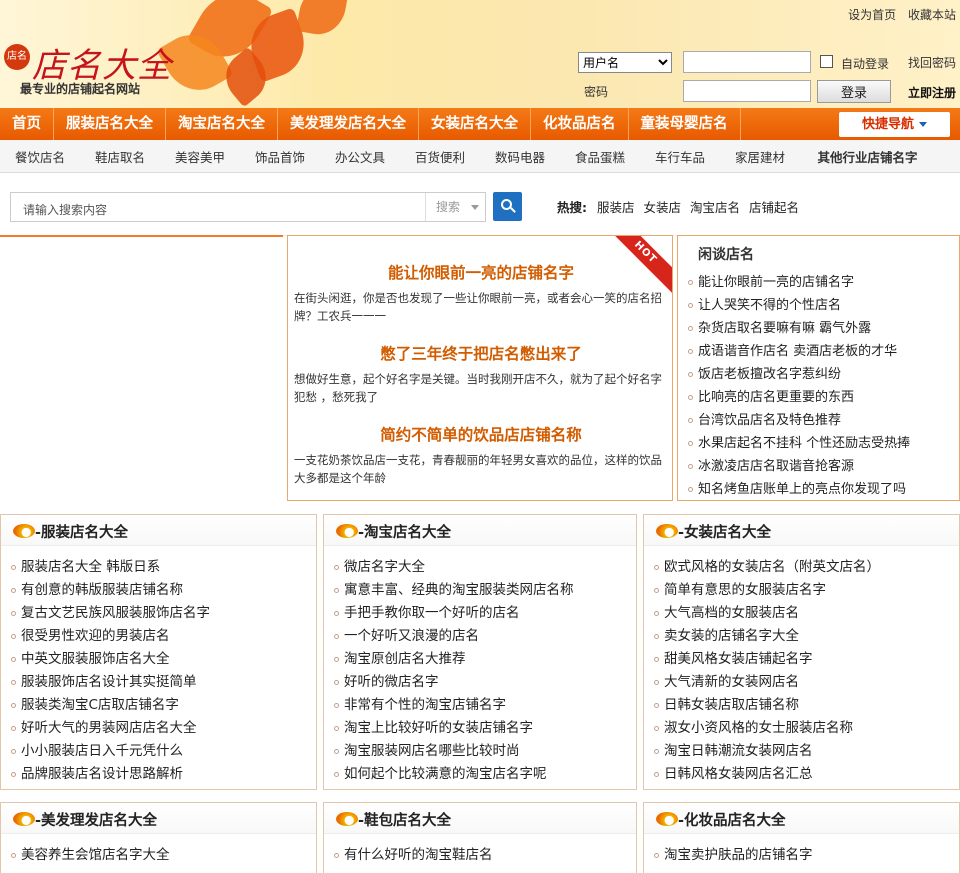 Image resolution: width=960 pixels, height=873 pixels. What do you see at coordinates (747, 91) in the screenshot?
I see `password-input` at bounding box center [747, 91].